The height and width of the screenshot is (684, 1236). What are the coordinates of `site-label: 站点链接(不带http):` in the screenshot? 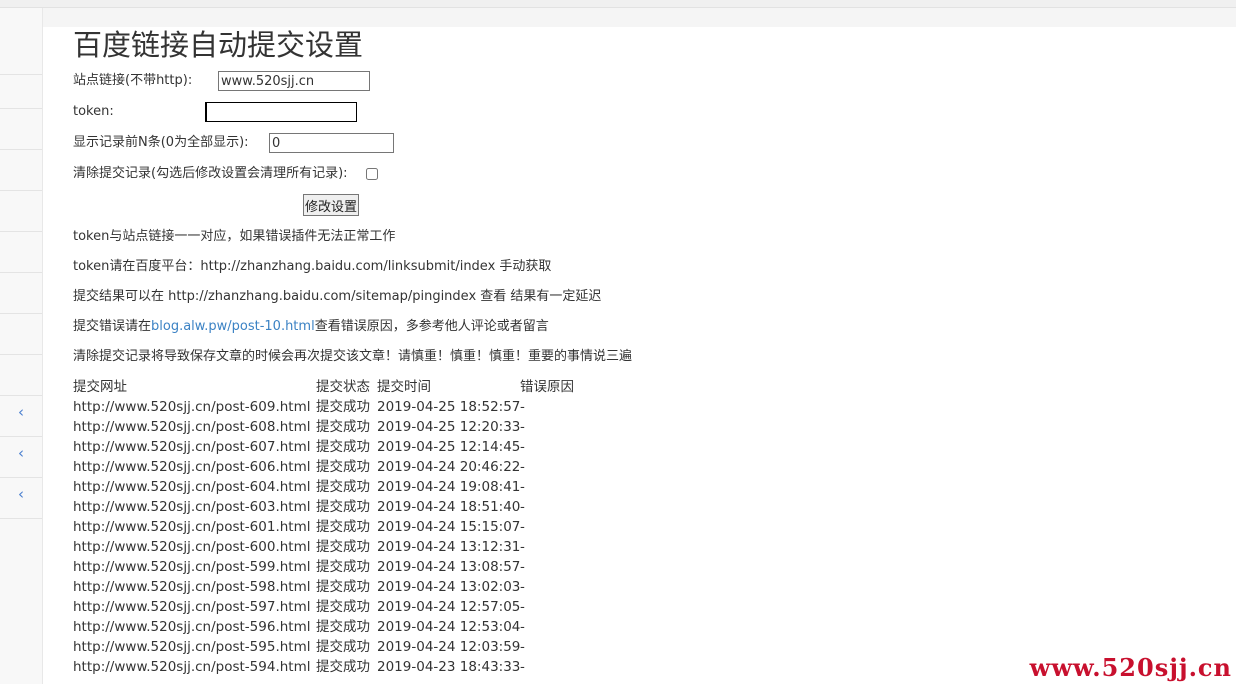 It's located at (133, 80).